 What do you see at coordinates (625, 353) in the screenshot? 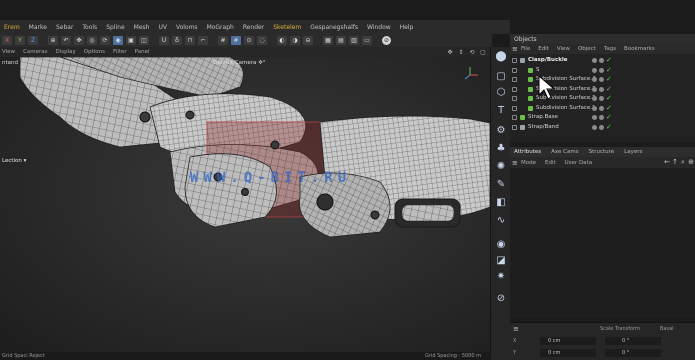
I see `coord-y-rotation: 0 °` at bounding box center [625, 353].